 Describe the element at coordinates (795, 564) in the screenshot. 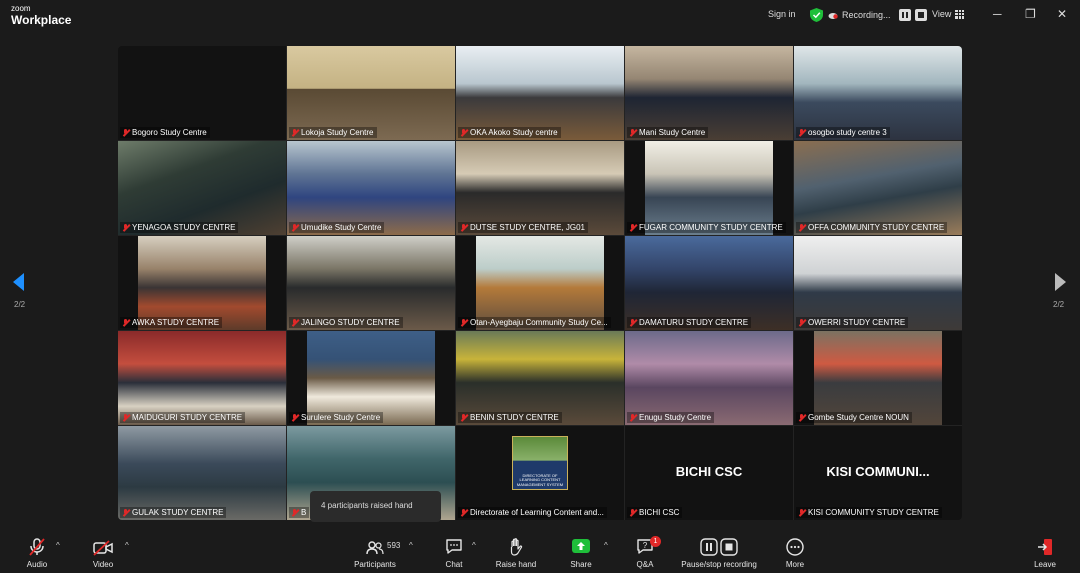

I see `more-label: More` at that location.